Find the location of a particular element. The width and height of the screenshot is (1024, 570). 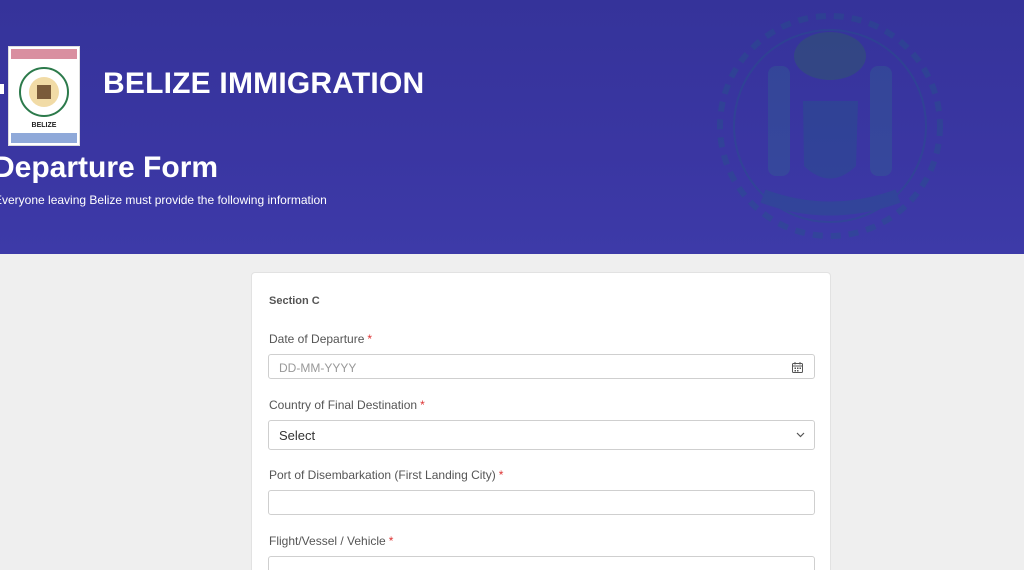

departure-date-input: DD-MM-YYYY is located at coordinates (541, 366).